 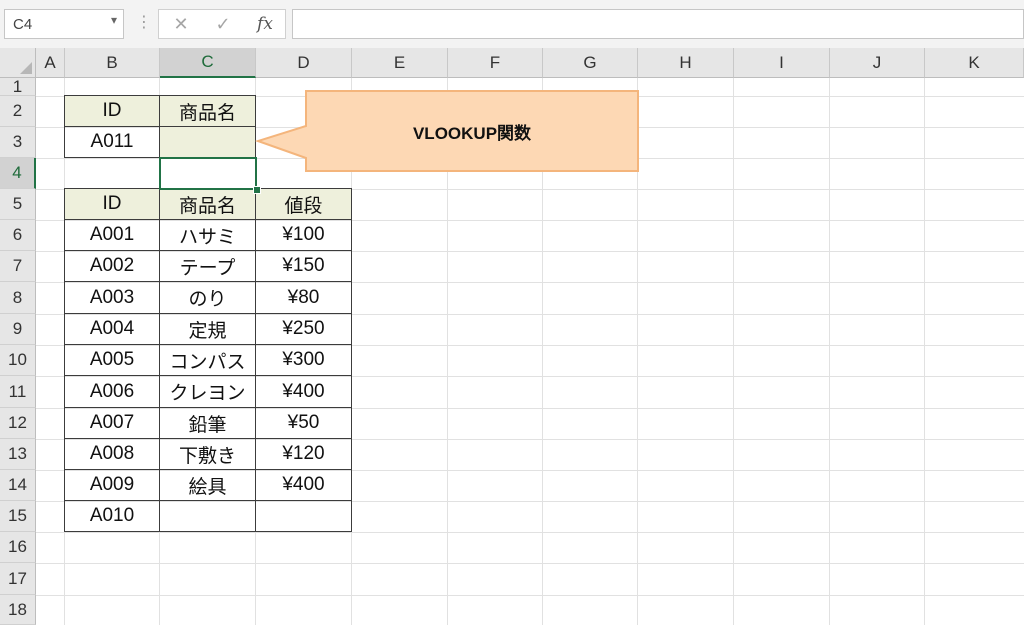 I want to click on grip-icon: ⋮, so click(x=144, y=22).